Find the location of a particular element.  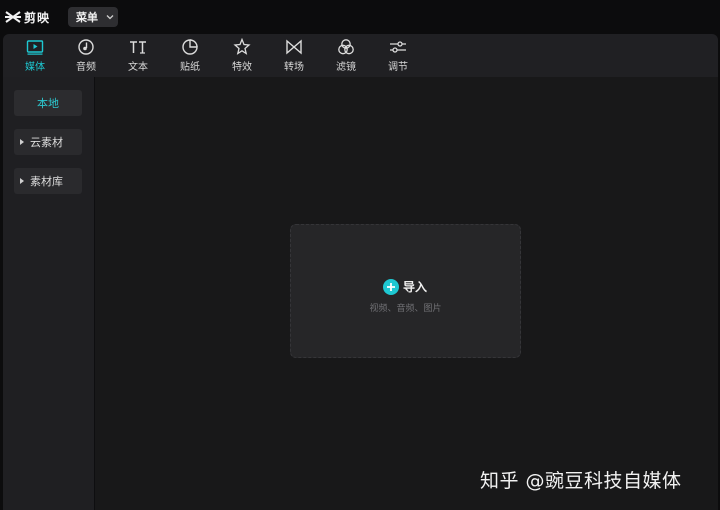

sidebar-item-cloud-material: 云素材 is located at coordinates (48, 142).